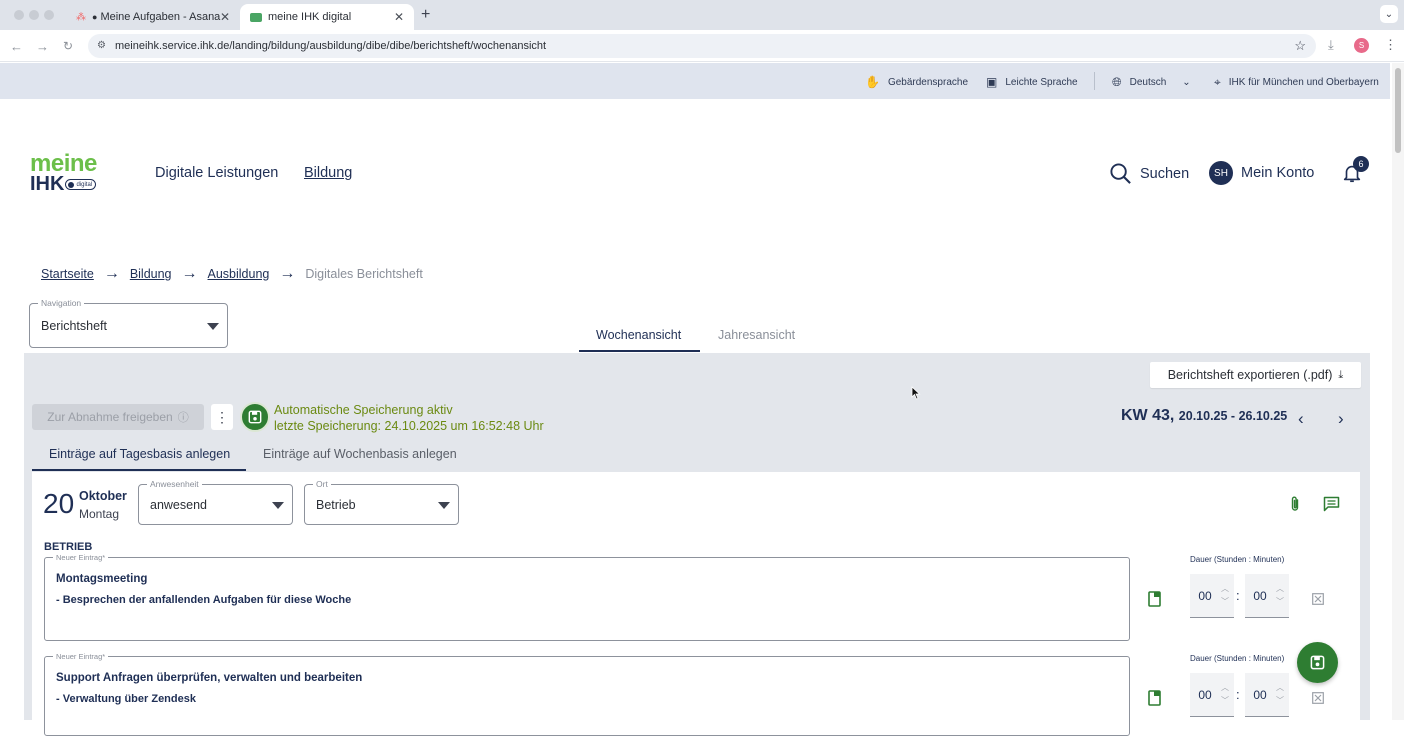  I want to click on autosave-indicator, so click(255, 417).